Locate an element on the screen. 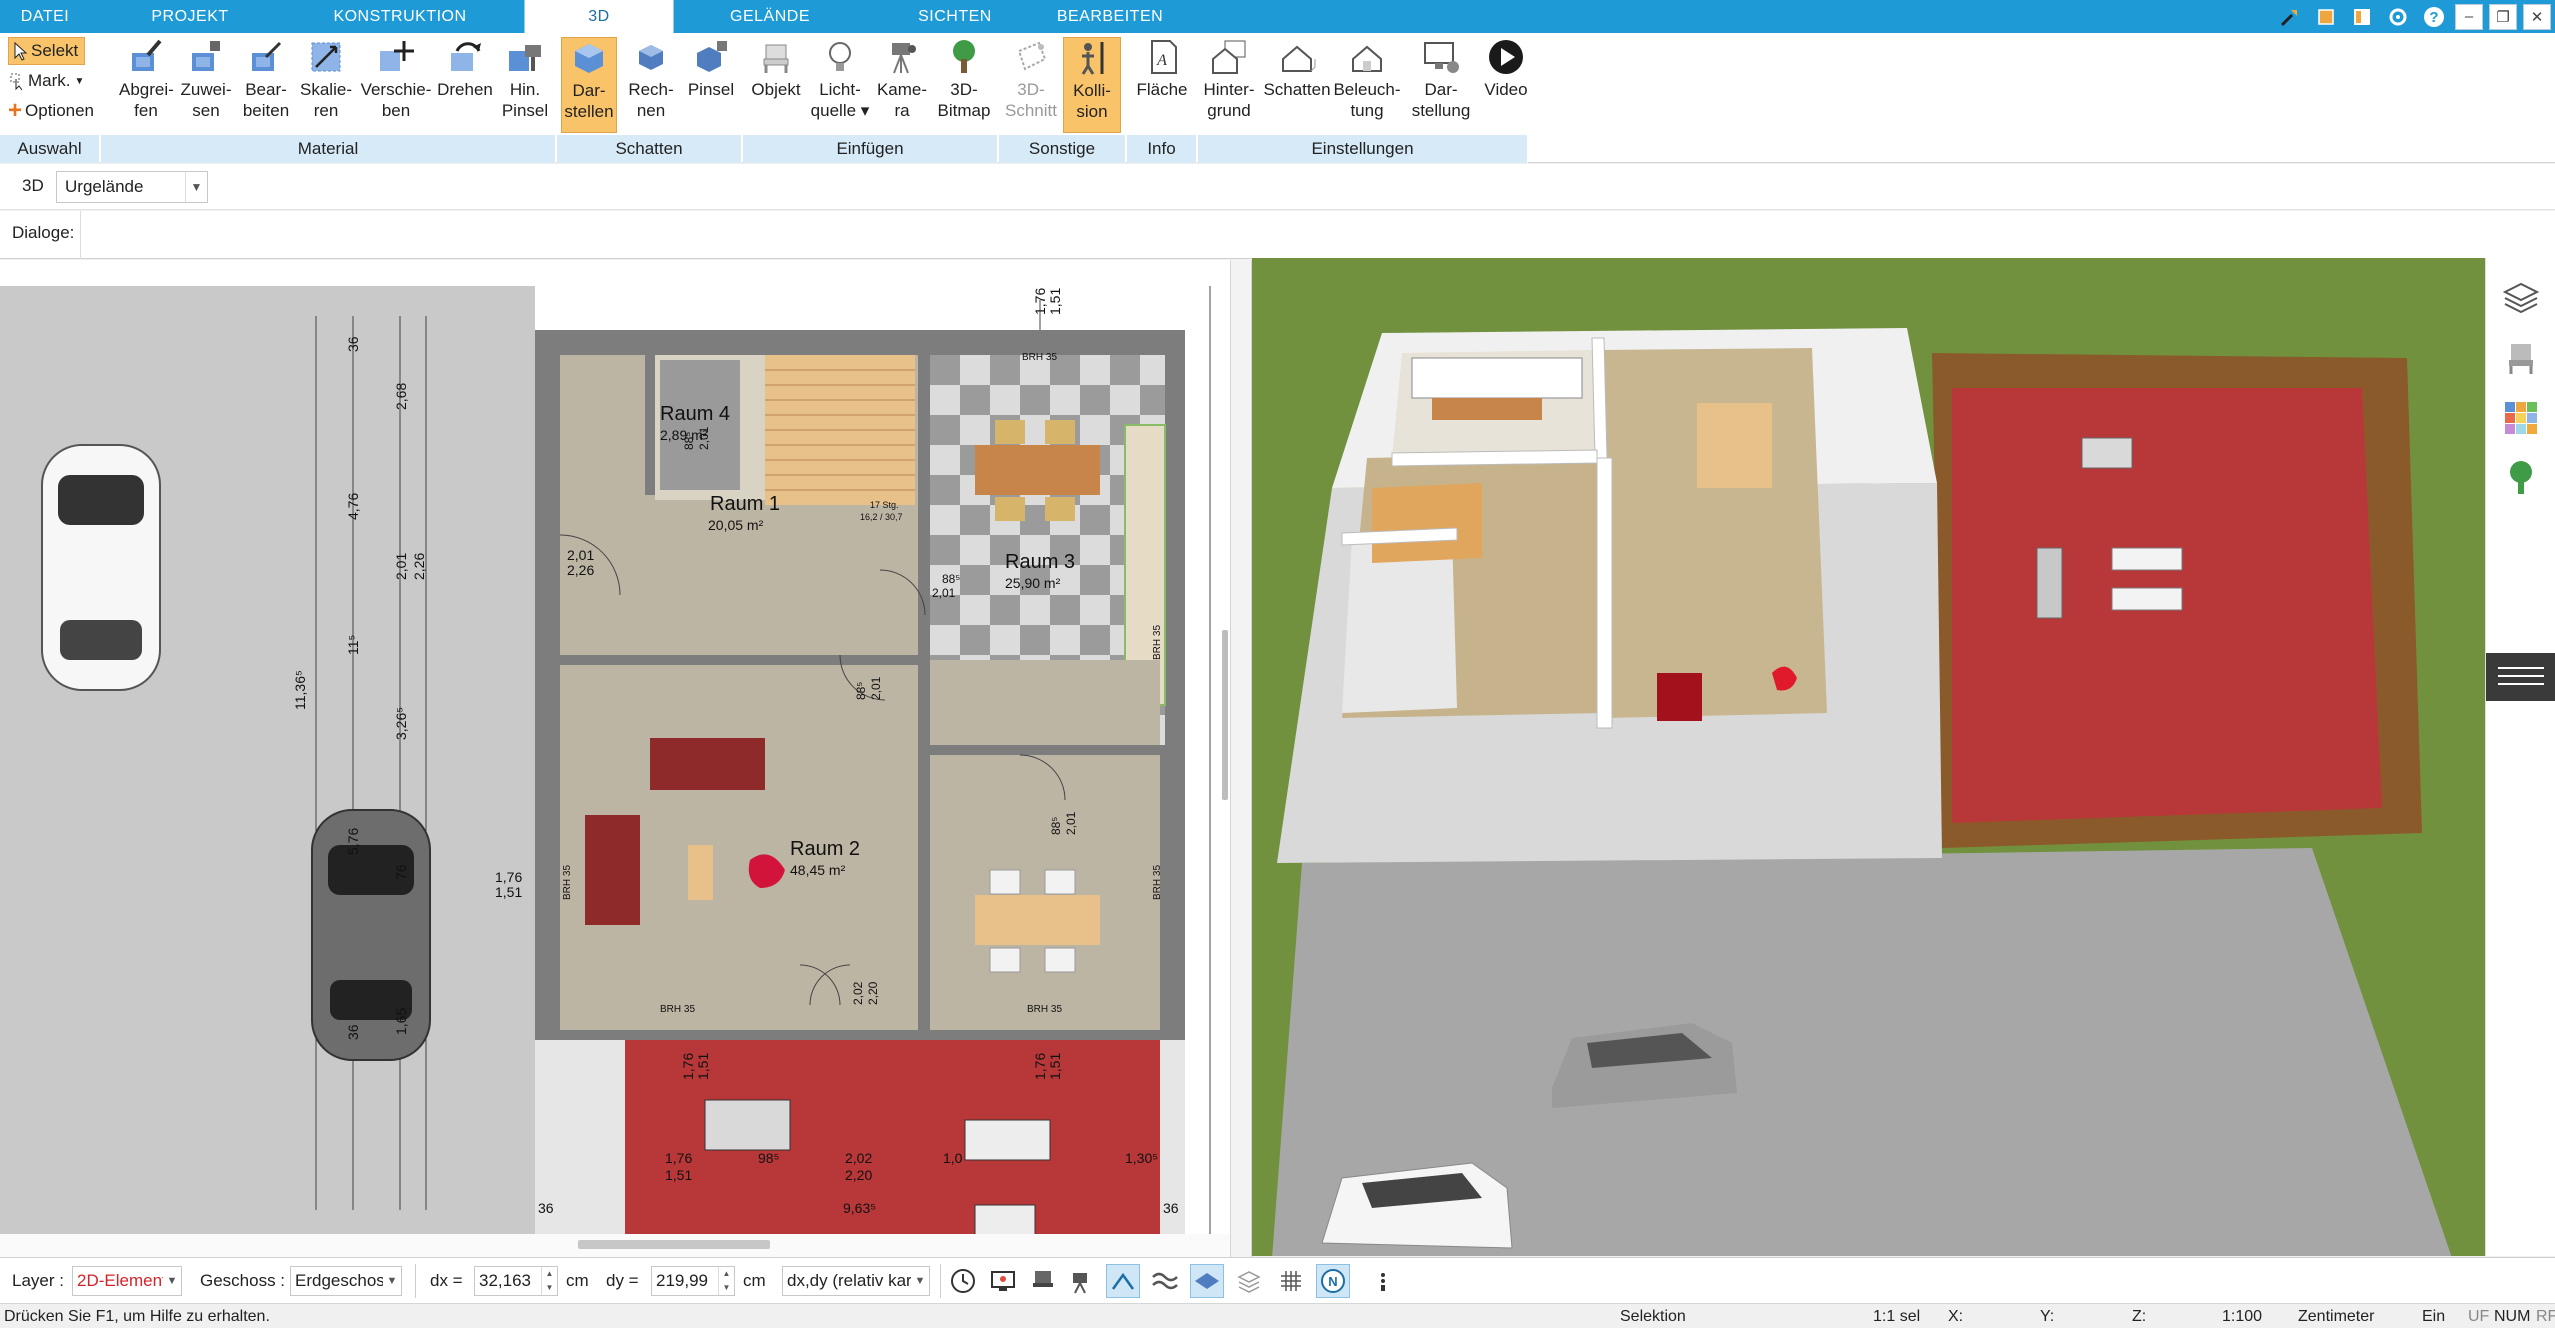 This screenshot has width=2555, height=1328. 3d-bitmap-button: 3D- Bitmap is located at coordinates (964, 85).